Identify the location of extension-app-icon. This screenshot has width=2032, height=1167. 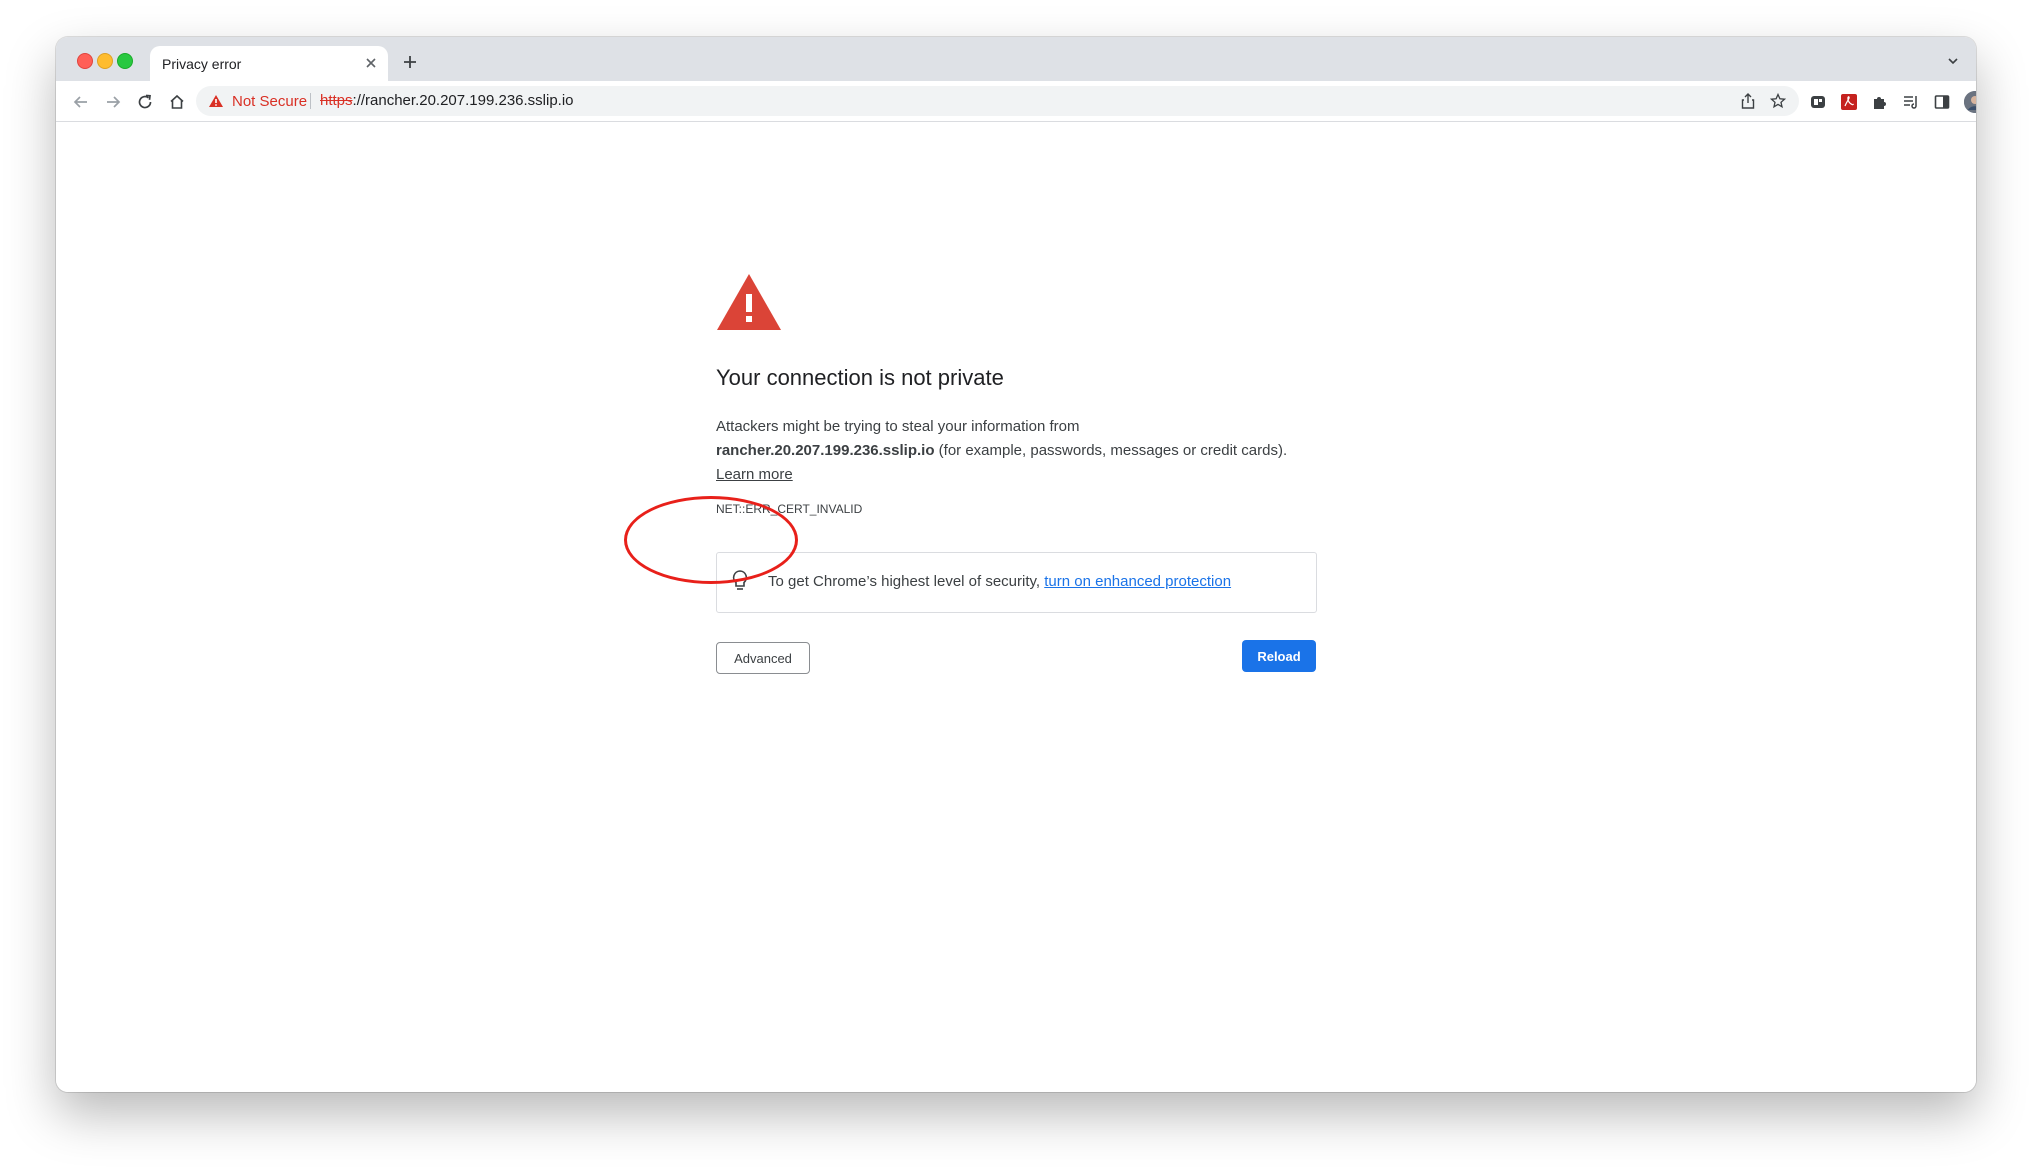
(1818, 102).